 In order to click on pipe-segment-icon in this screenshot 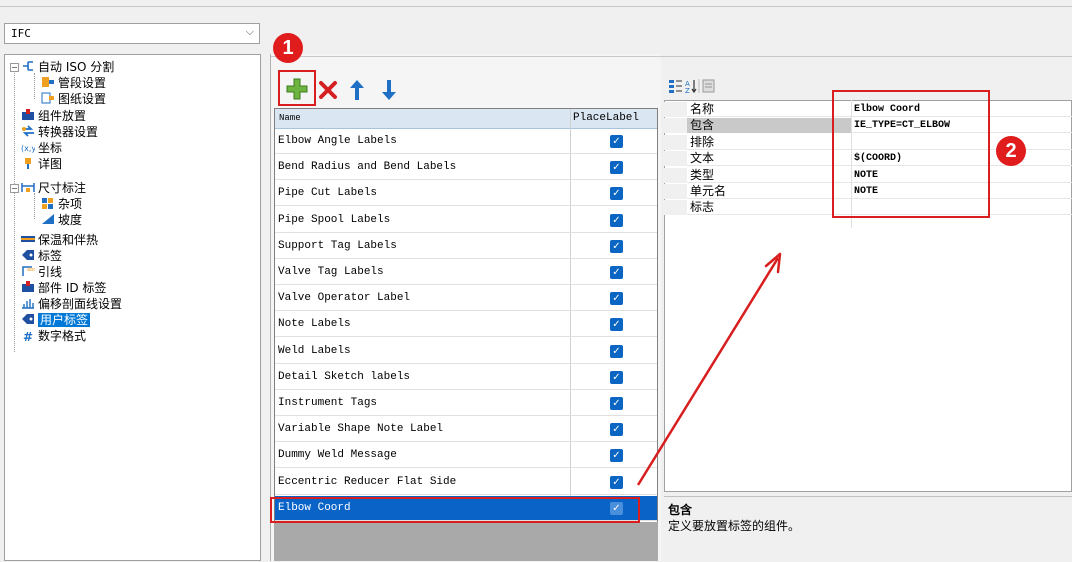, I will do `click(48, 82)`.